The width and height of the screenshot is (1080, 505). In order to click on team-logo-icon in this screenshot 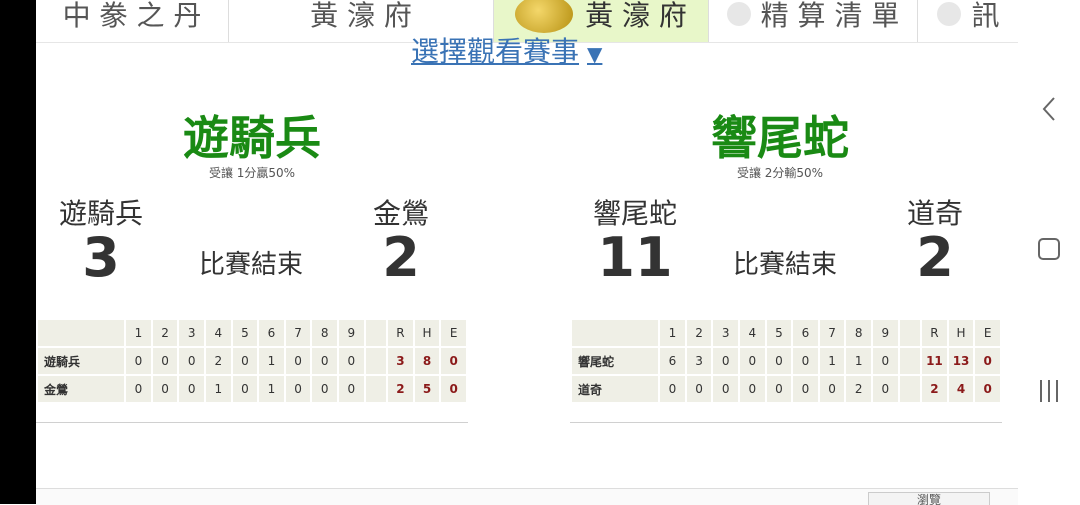, I will do `click(544, 16)`.